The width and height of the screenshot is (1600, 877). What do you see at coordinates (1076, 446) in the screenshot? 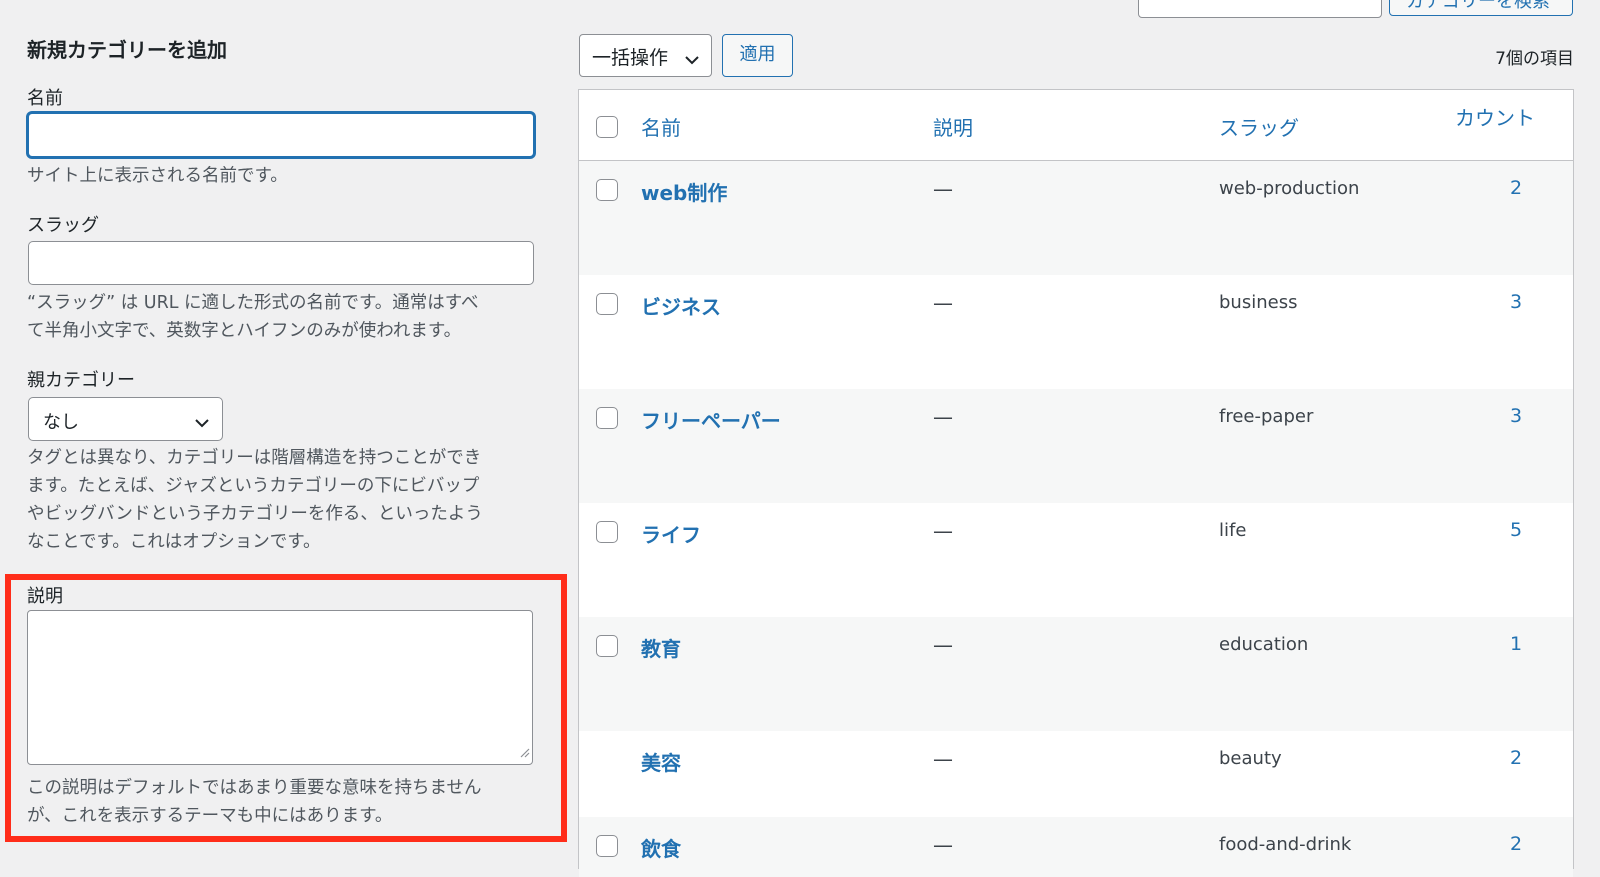
I see `table-row: フリーペーパー — free-paper 3` at bounding box center [1076, 446].